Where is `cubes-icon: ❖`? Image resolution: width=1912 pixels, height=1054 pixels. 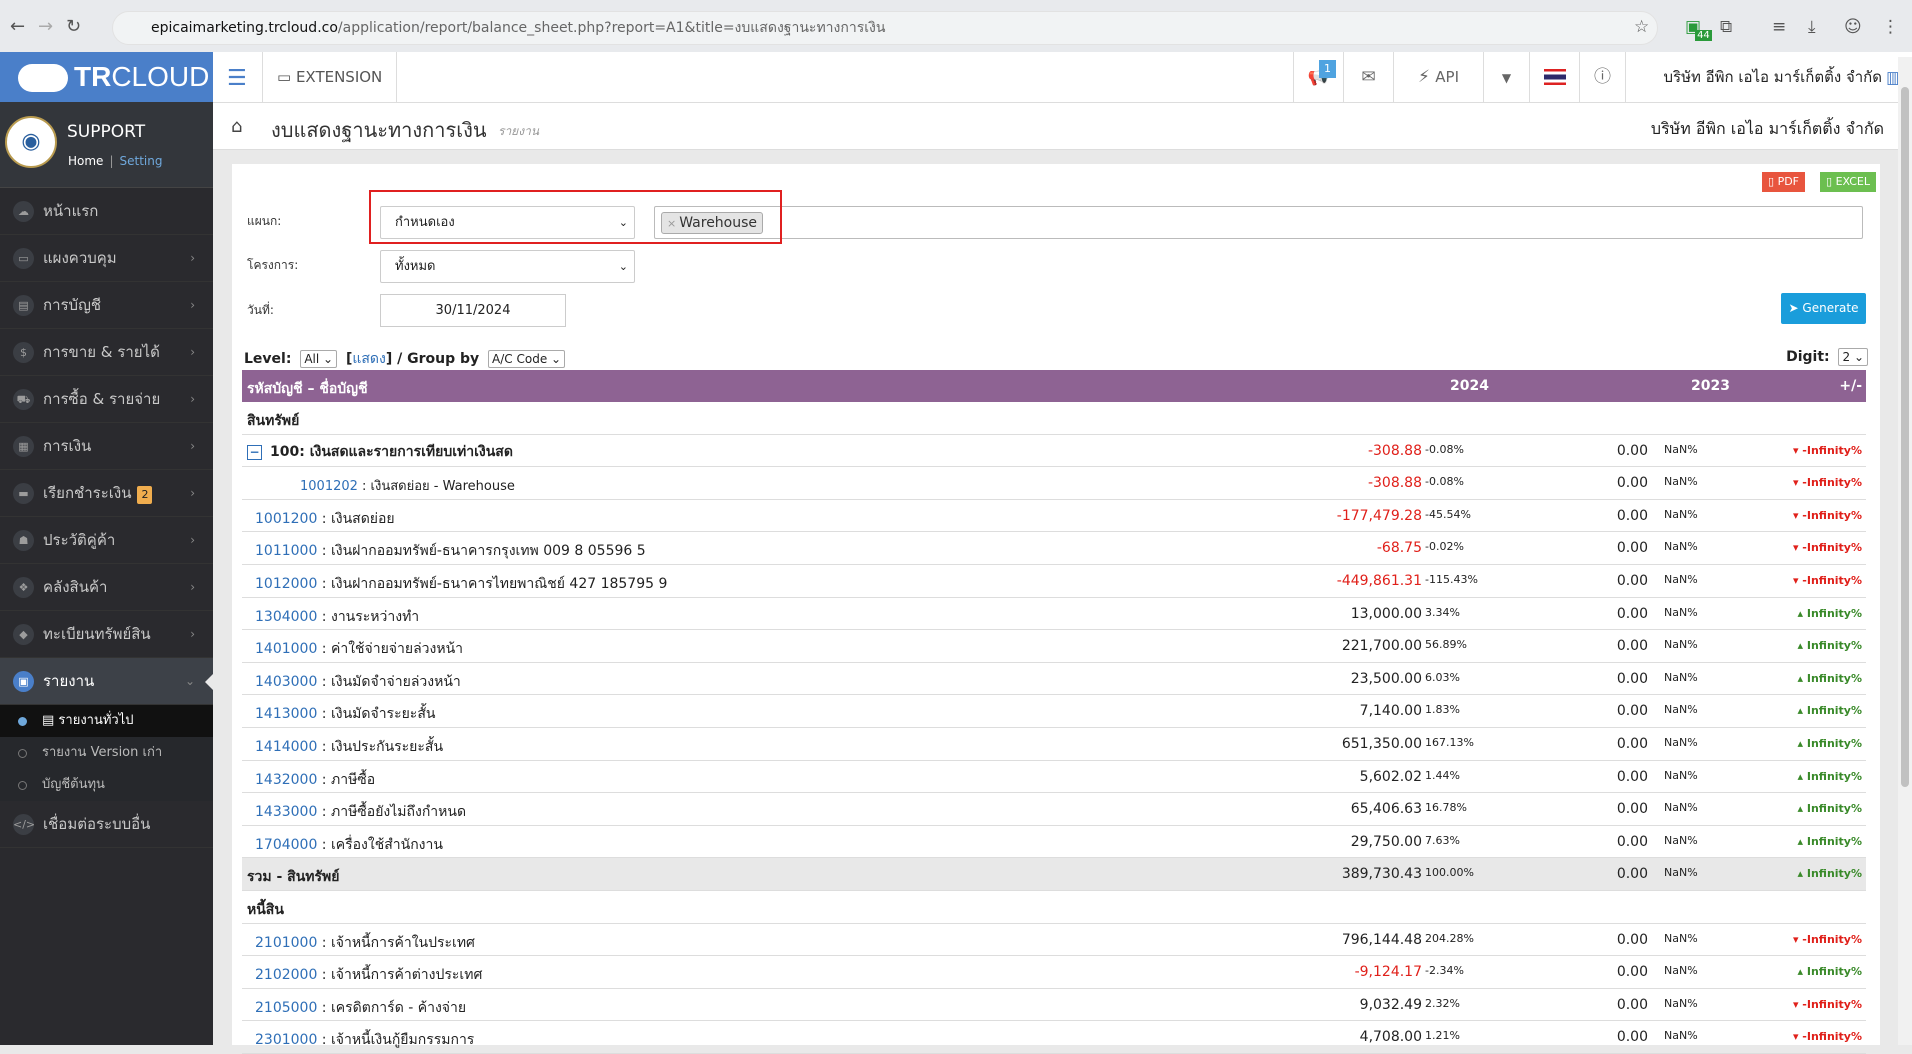 cubes-icon: ❖ is located at coordinates (23, 587).